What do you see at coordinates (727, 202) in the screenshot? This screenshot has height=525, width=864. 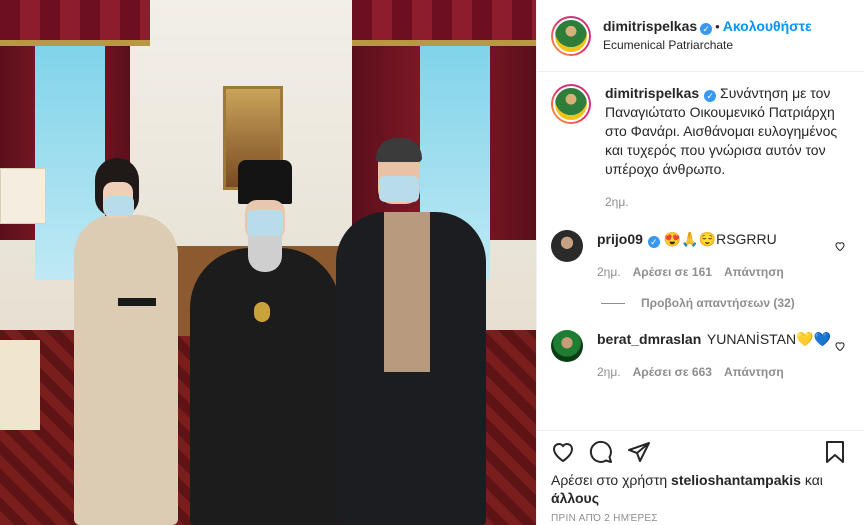 I see `caption-meta: 2ημ.` at bounding box center [727, 202].